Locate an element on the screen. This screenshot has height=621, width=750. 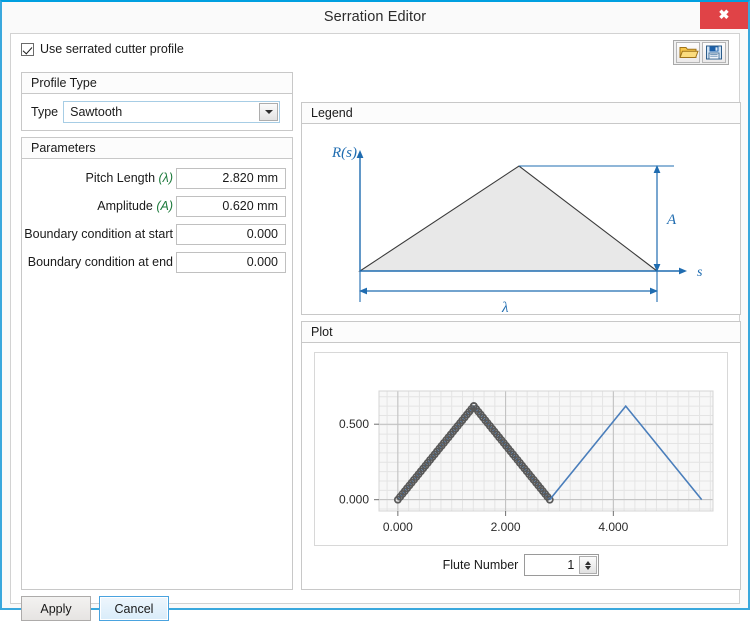
window-title: Serration Editor is located at coordinates (375, 17).